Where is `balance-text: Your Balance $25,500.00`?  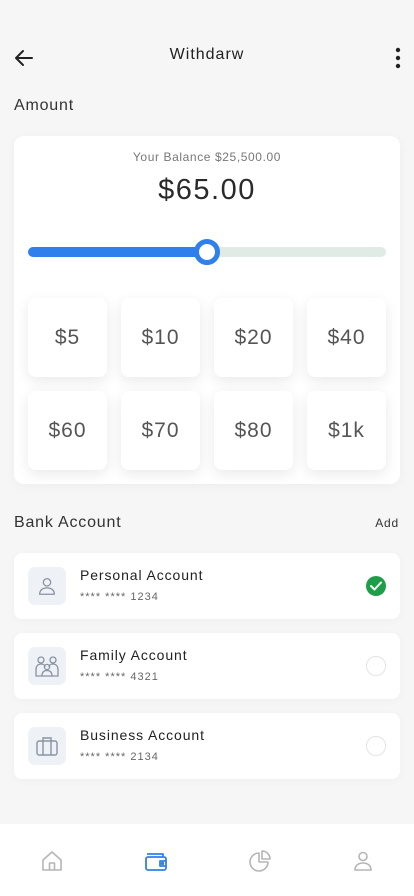 balance-text: Your Balance $25,500.00 is located at coordinates (207, 157).